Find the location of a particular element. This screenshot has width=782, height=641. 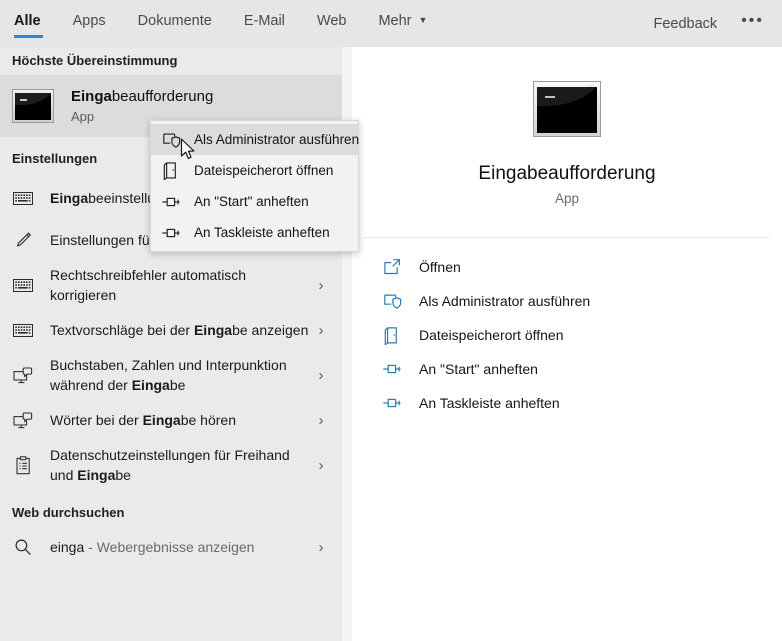

context-menu-item-label: An "Start" anheften is located at coordinates (251, 201).